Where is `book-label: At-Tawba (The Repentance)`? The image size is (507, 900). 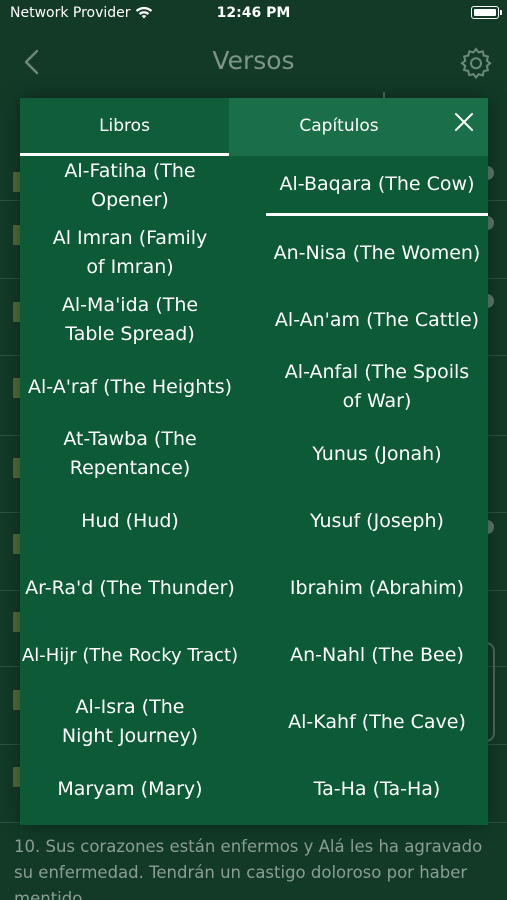 book-label: At-Tawba (The Repentance) is located at coordinates (130, 453).